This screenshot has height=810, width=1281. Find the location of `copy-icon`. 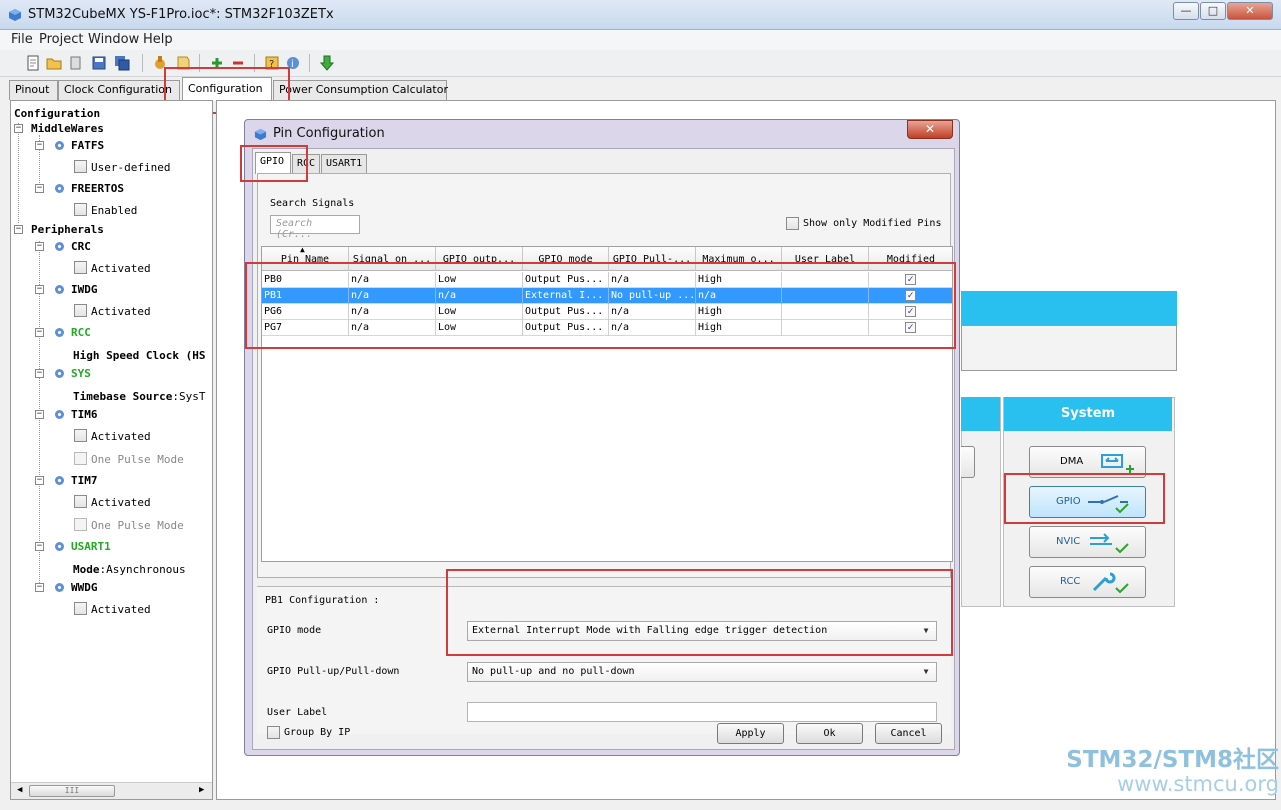

copy-icon is located at coordinates (76, 63).